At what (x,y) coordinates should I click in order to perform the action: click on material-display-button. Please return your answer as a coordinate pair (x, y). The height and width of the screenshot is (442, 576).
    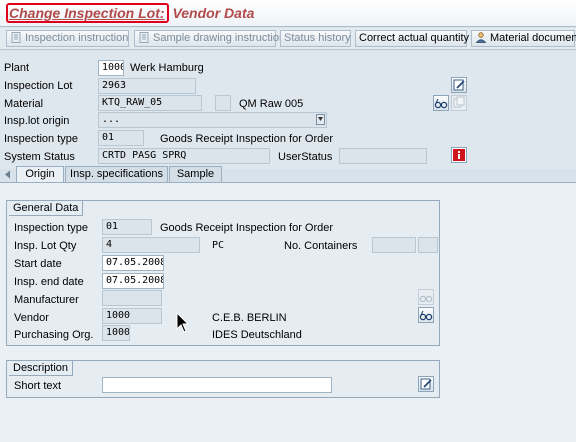
    Looking at the image, I should click on (441, 103).